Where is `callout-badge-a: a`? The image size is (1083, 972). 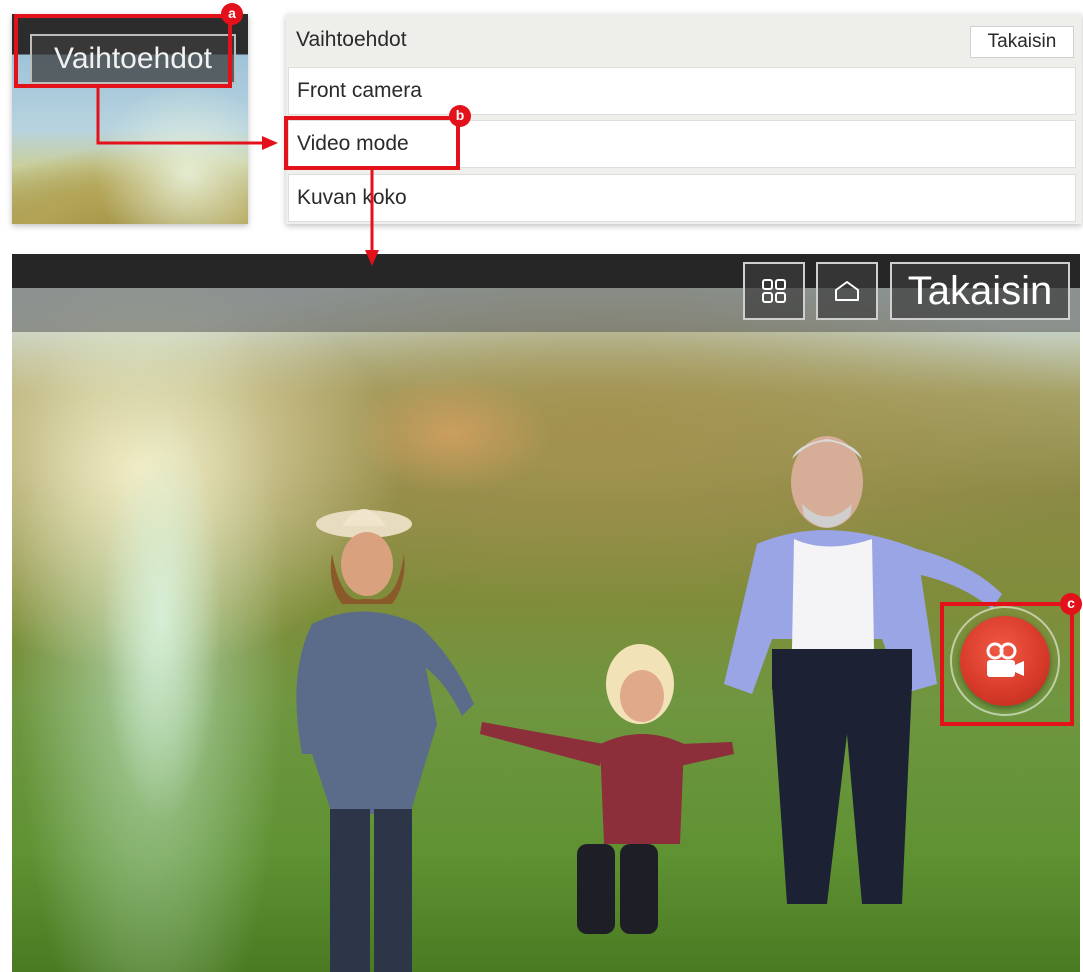
callout-badge-a: a is located at coordinates (232, 14).